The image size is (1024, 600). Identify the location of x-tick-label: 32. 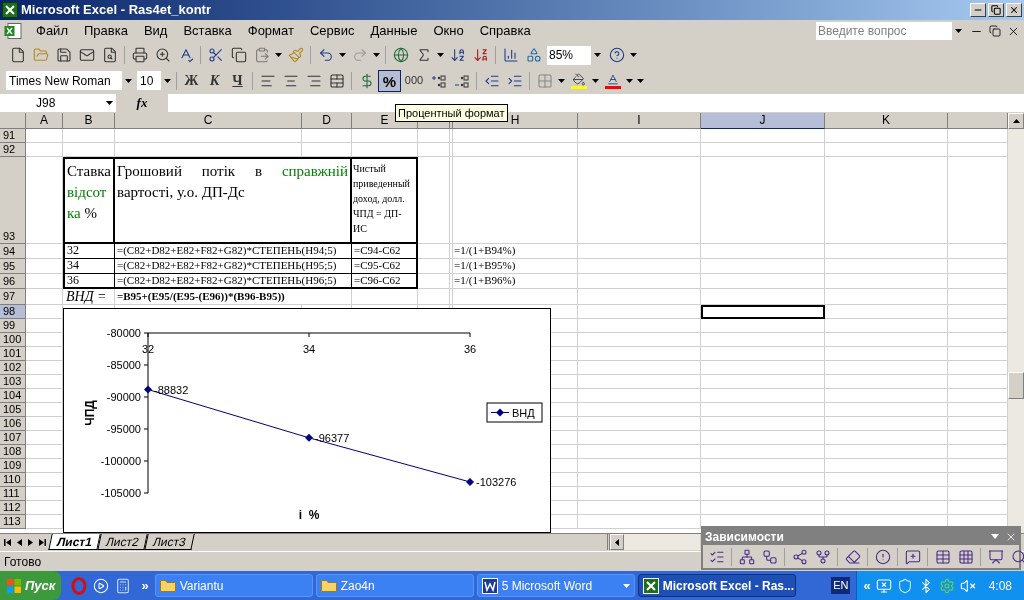
(148, 349).